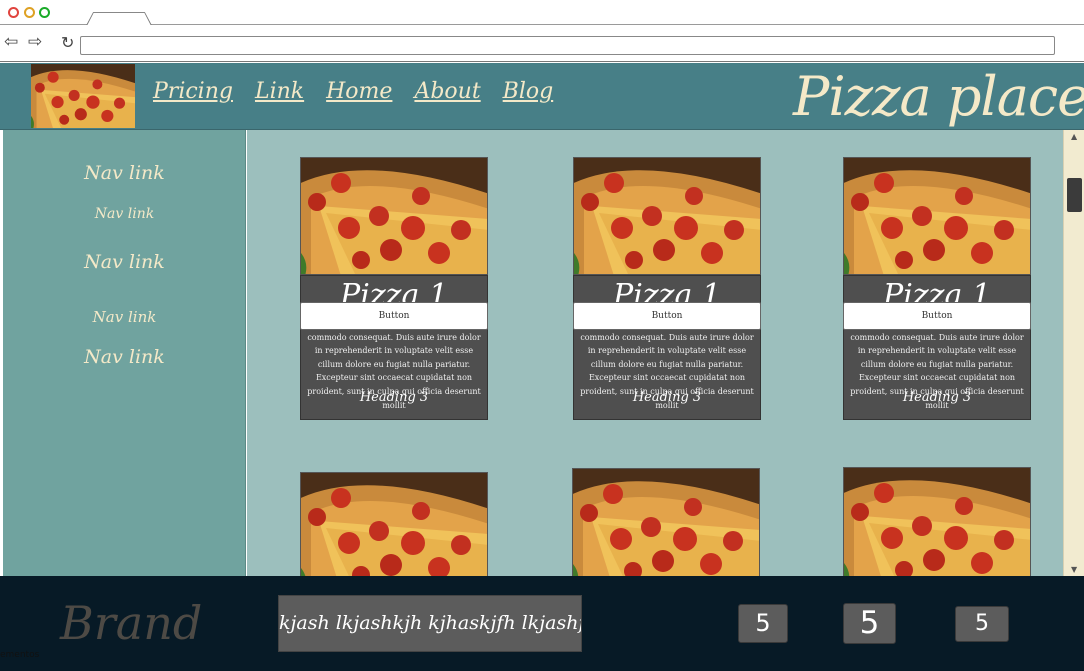  Describe the element at coordinates (11, 42) in the screenshot. I see `back-arrow-icon: ⇦` at that location.